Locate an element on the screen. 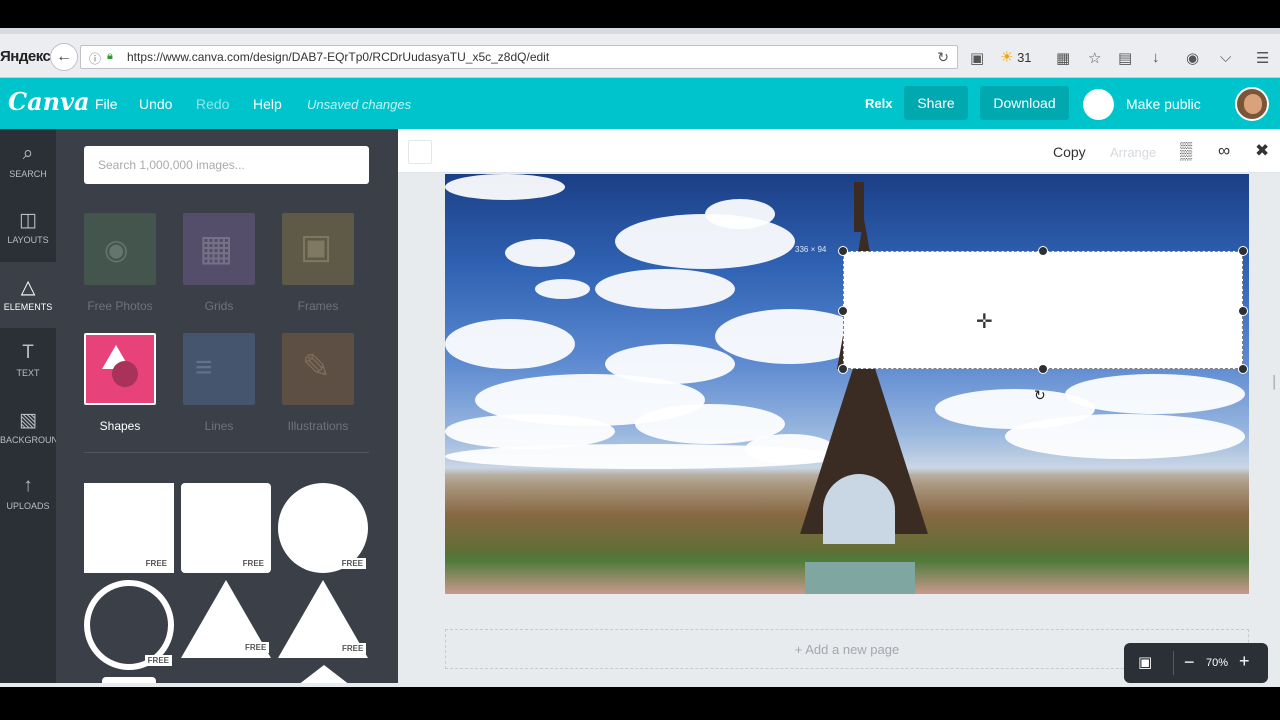 This screenshot has height=720, width=1280. arrange-button: Arrange is located at coordinates (1133, 152).